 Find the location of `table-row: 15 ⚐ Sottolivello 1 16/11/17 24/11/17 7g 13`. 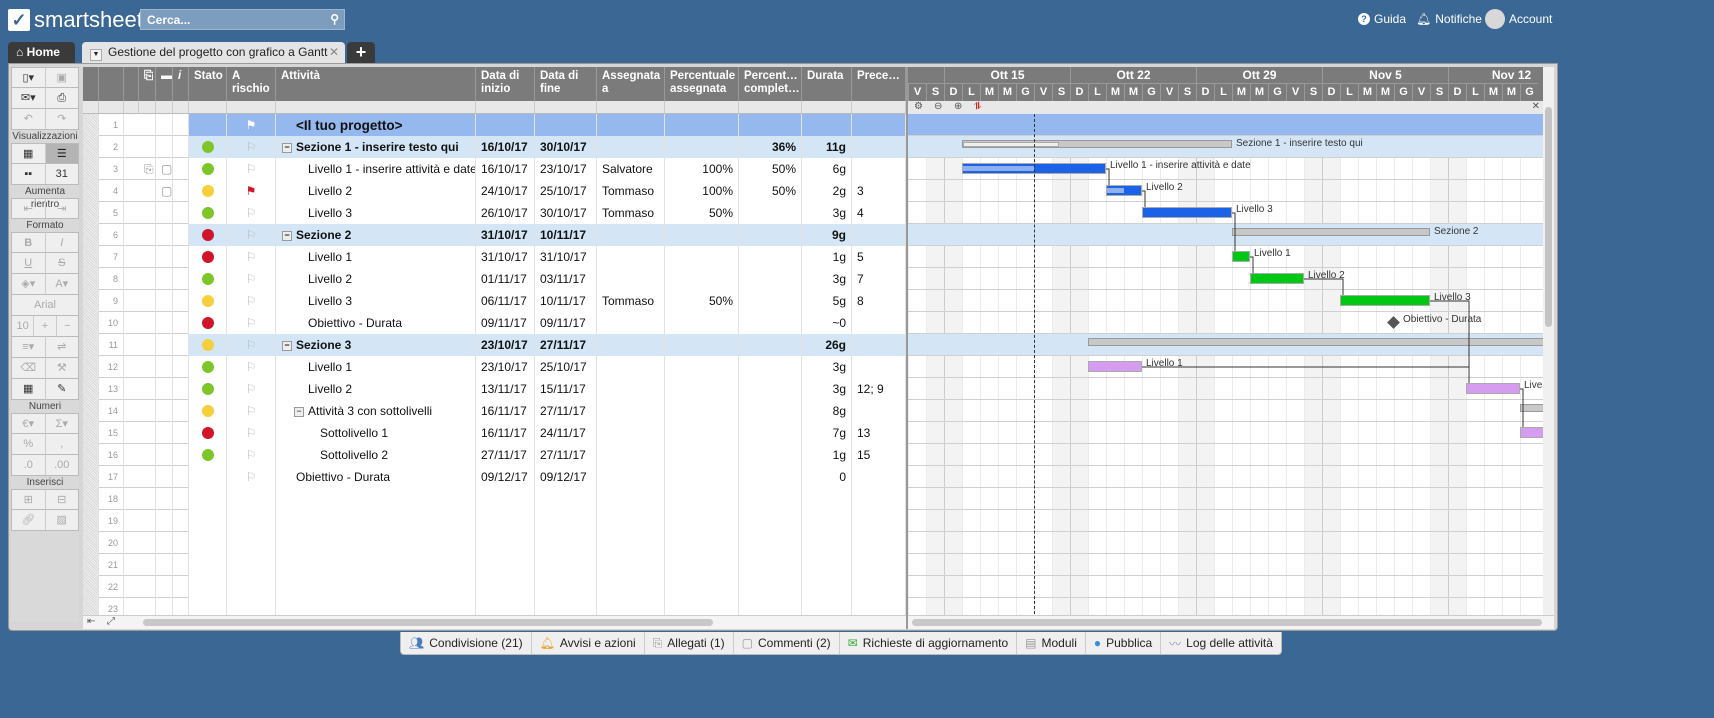

table-row: 15 ⚐ Sottolivello 1 16/11/17 24/11/17 7g 13 is located at coordinates (494, 433).